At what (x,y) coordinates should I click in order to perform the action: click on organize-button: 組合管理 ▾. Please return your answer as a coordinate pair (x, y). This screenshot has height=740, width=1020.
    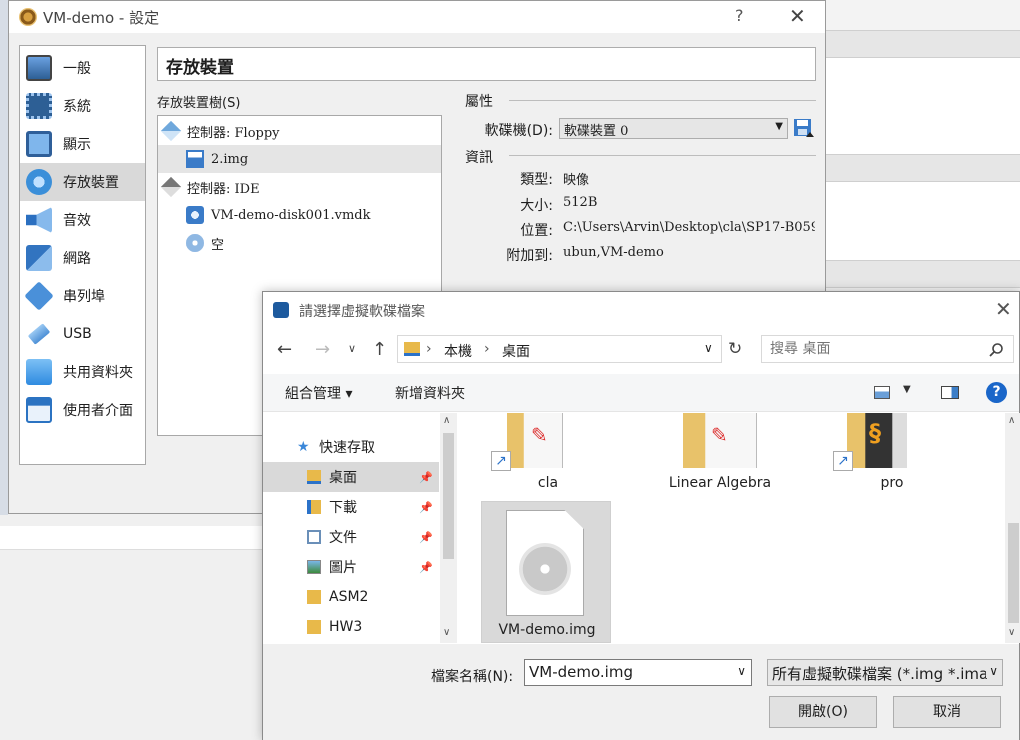
    Looking at the image, I should click on (318, 393).